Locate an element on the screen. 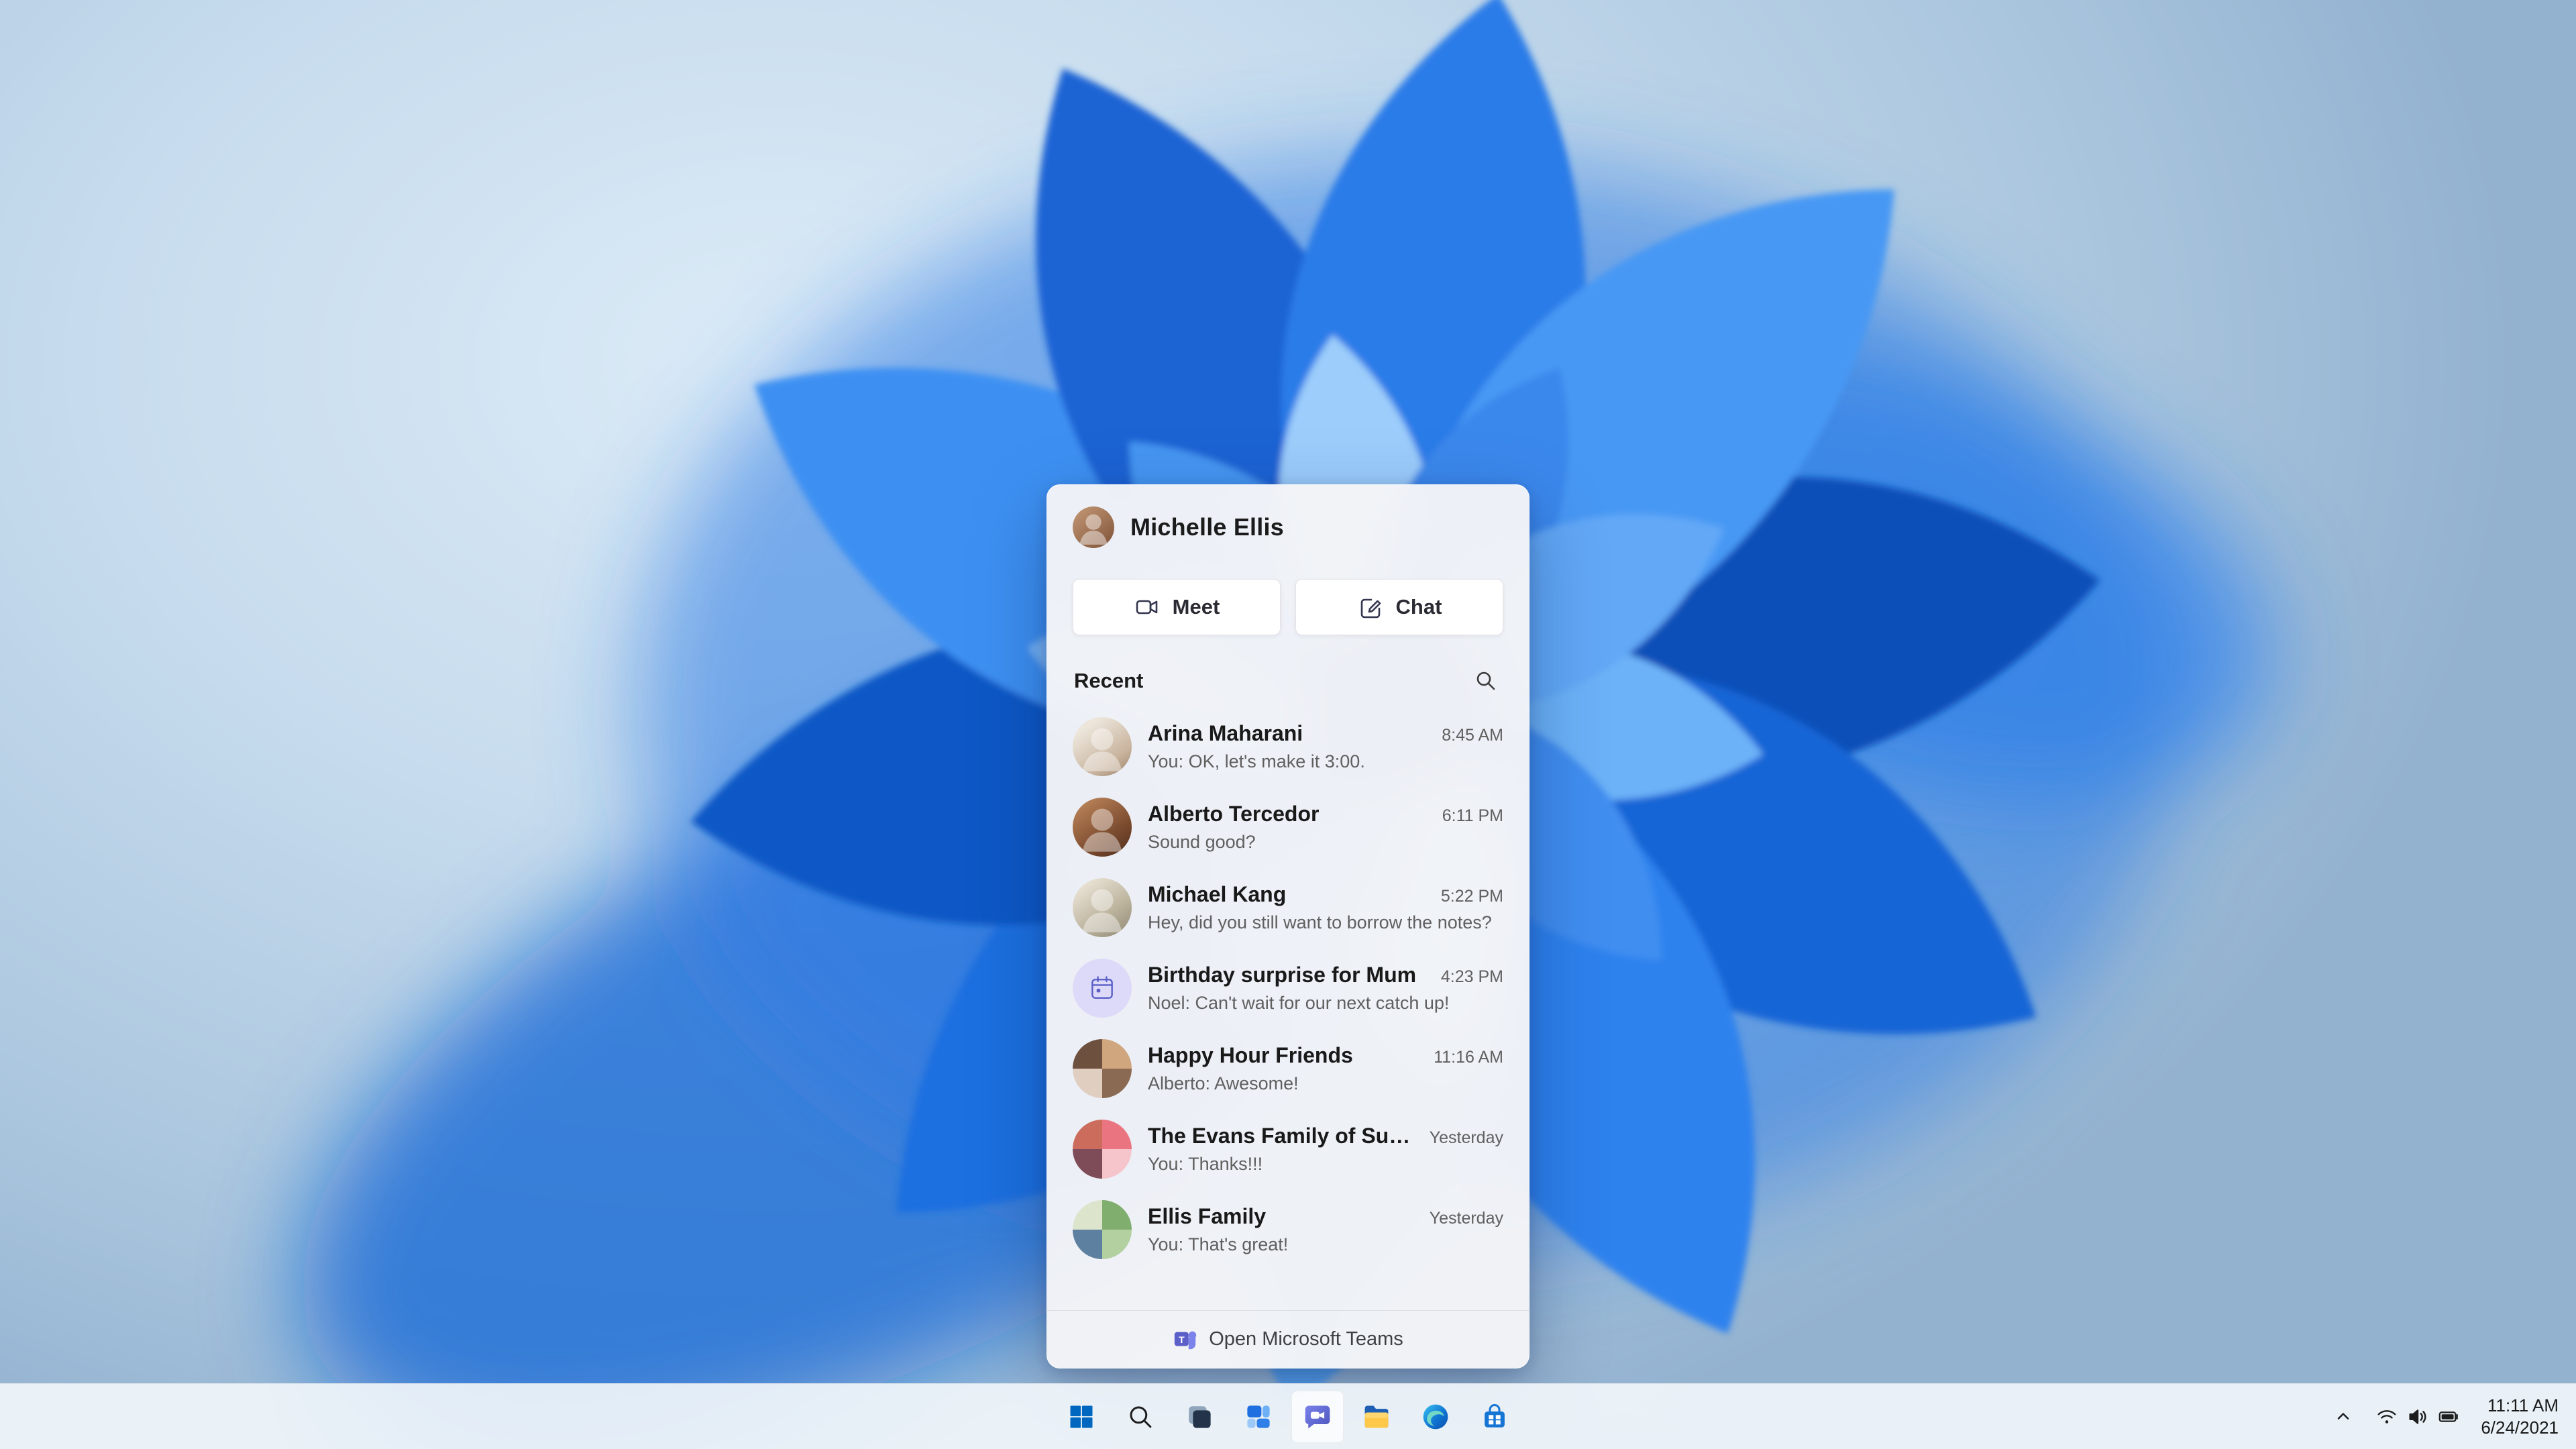 This screenshot has height=1449, width=2576. quick-settings-button is located at coordinates (2418, 1417).